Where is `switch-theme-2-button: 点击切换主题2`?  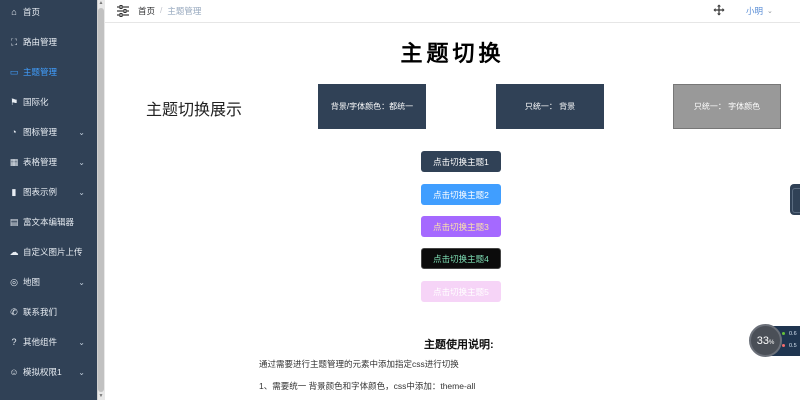
switch-theme-2-button: 点击切换主题2 is located at coordinates (461, 194).